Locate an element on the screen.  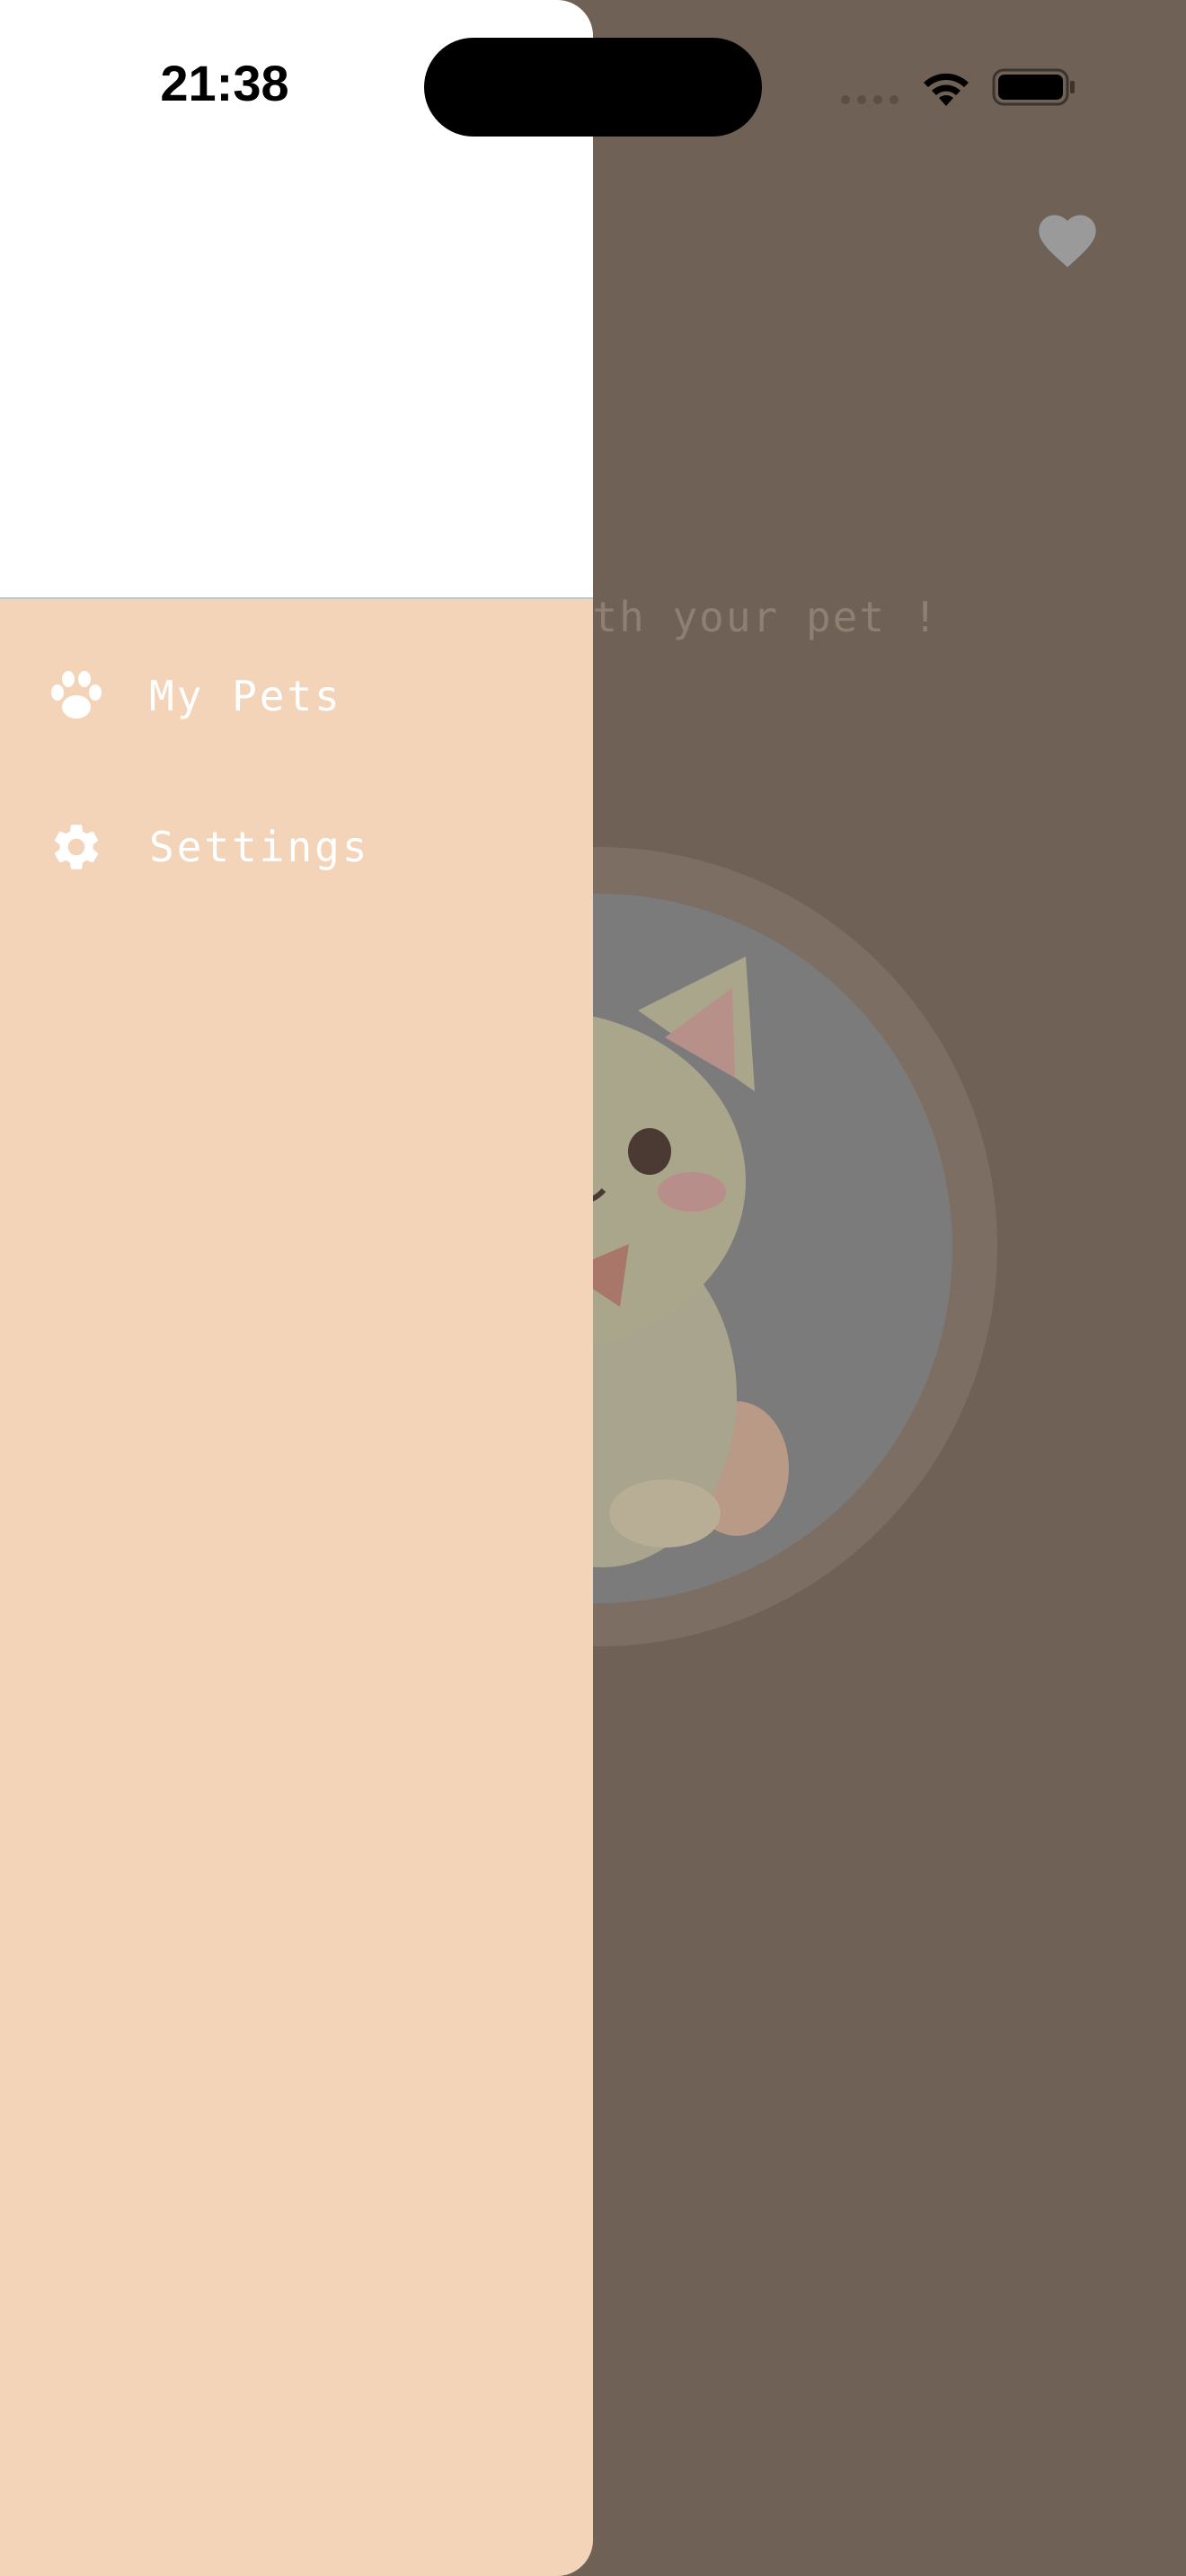
paw-icon is located at coordinates (76, 696).